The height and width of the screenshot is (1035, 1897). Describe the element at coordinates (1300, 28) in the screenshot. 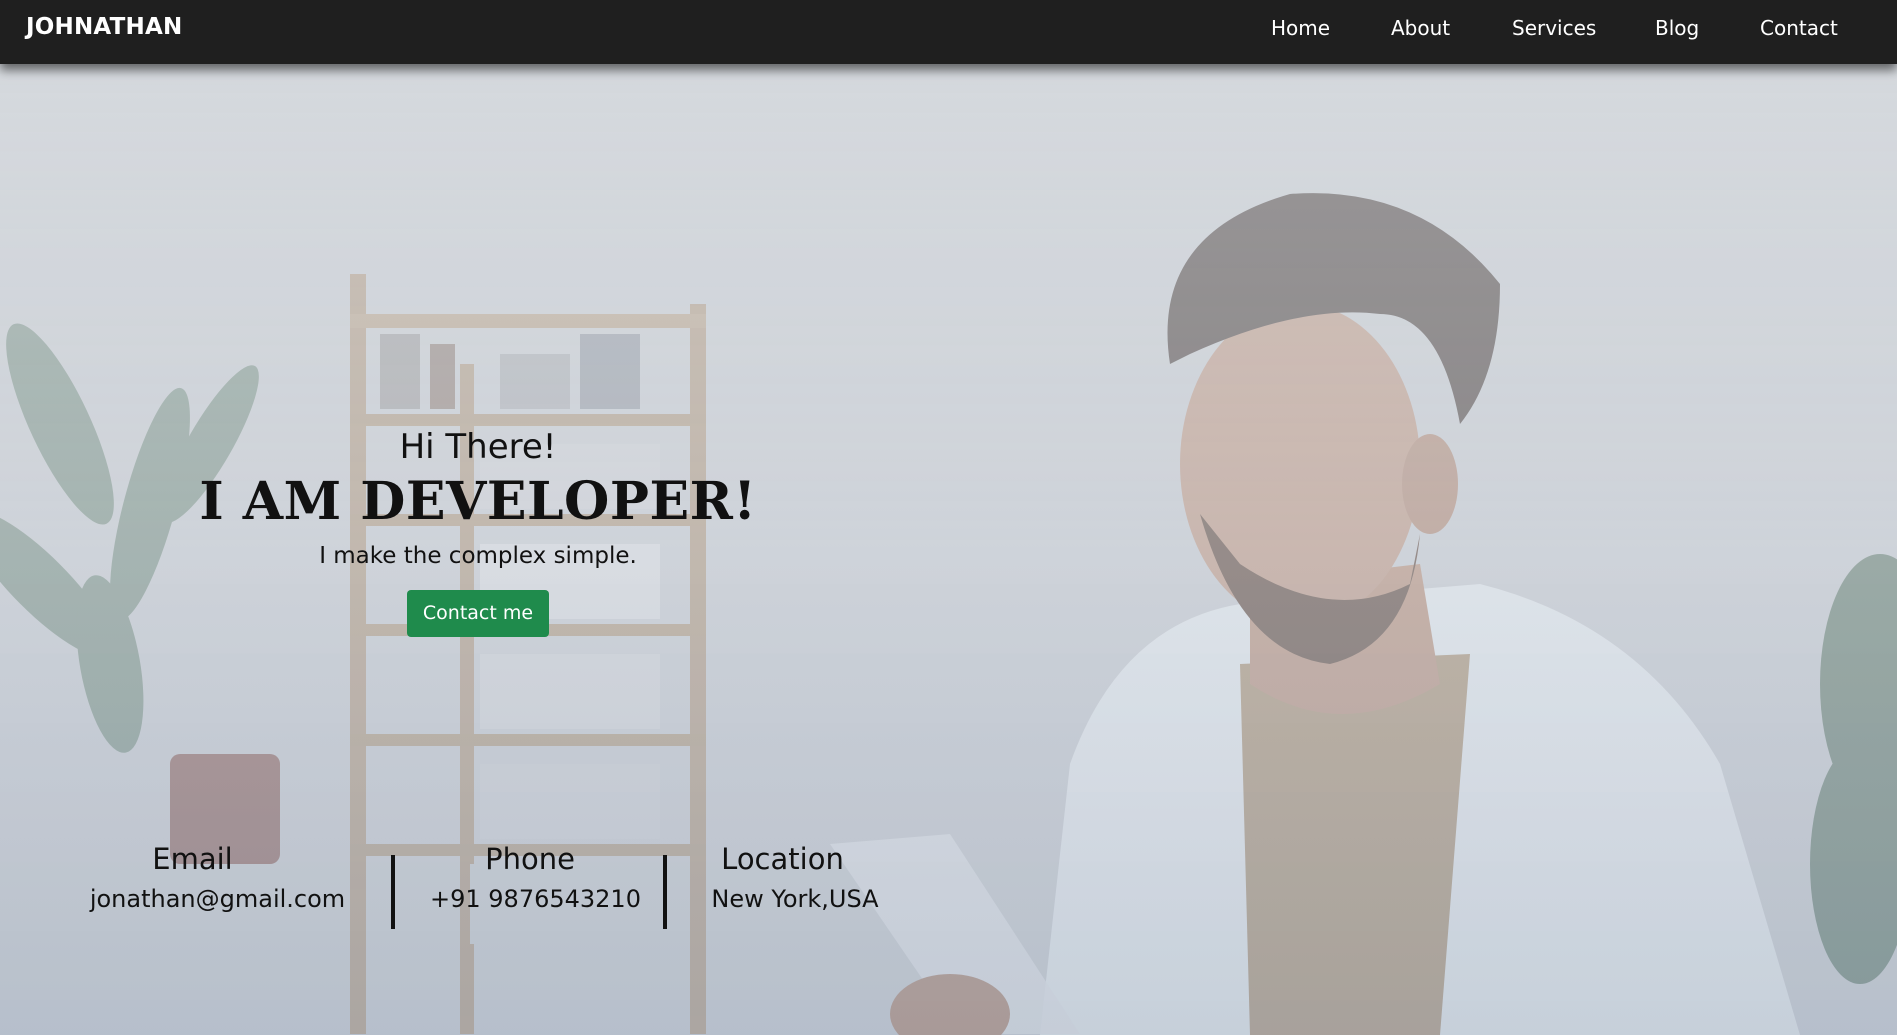

I see `nav-link-home: Home` at that location.